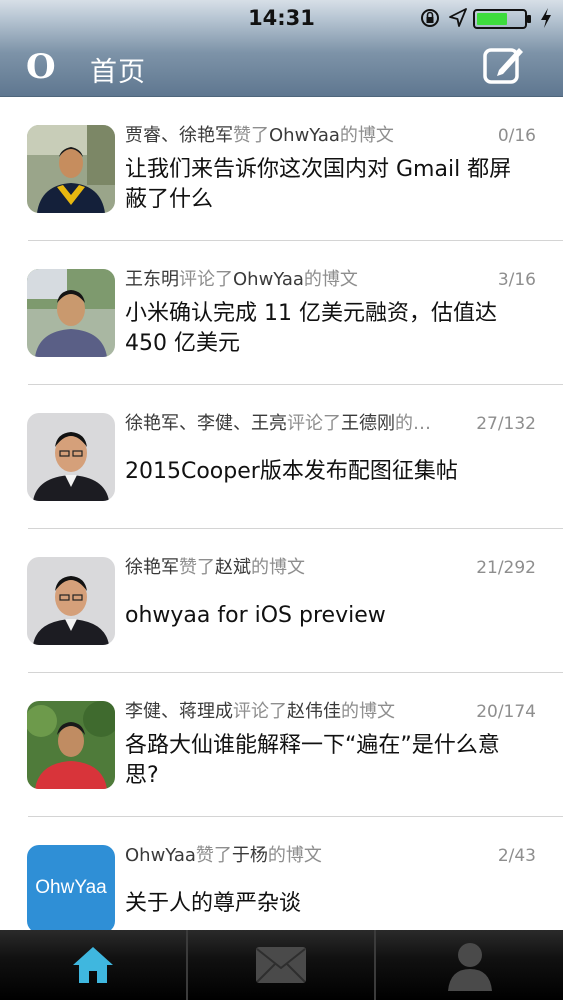 This screenshot has width=563, height=1000. I want to click on compose-icon, so click(504, 65).